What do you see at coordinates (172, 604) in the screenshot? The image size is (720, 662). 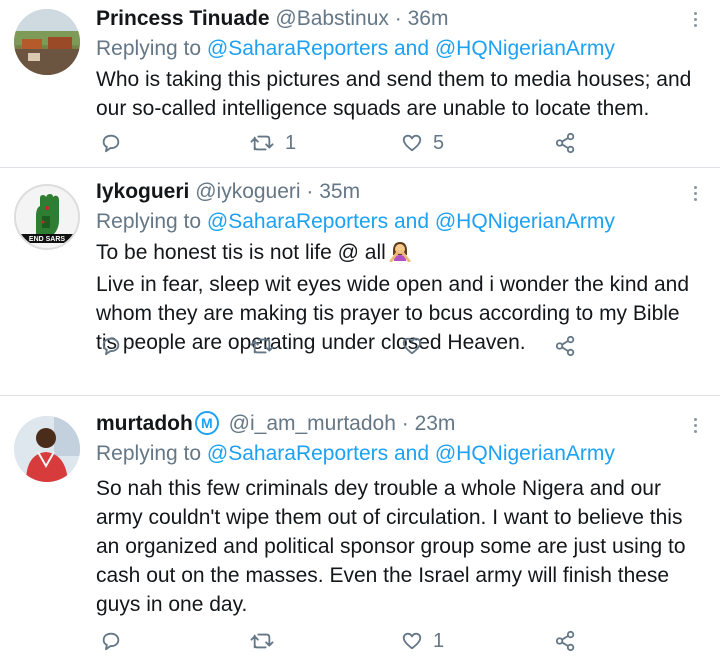 I see `tweet-text-line: guys in one day.` at bounding box center [172, 604].